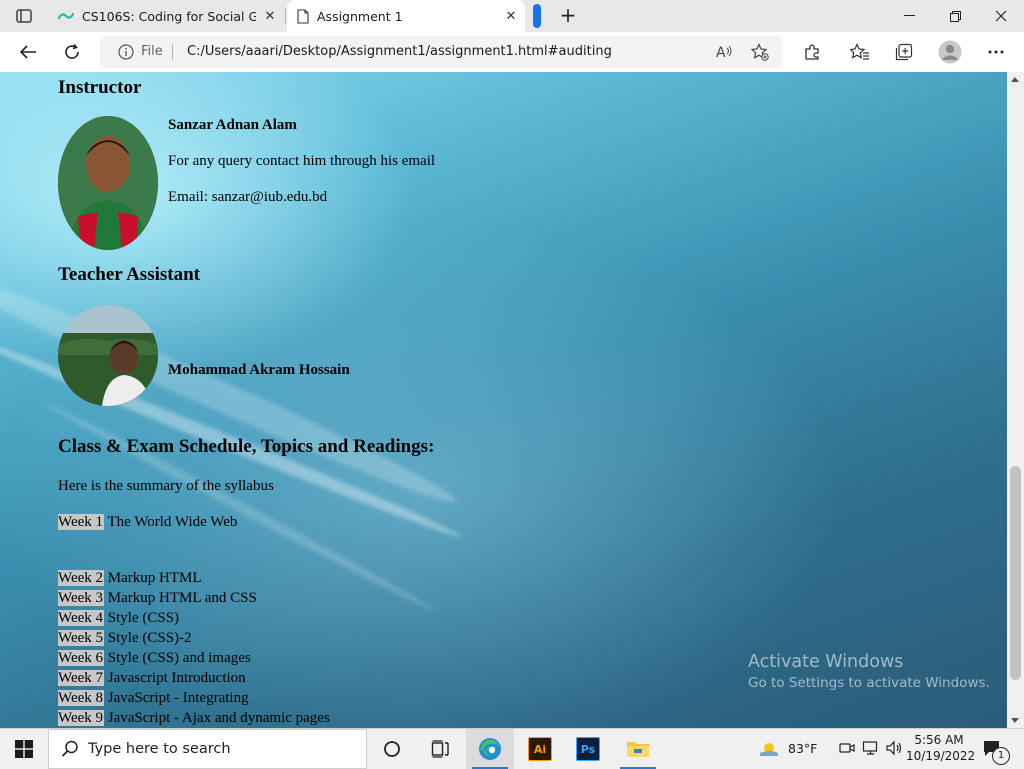 This screenshot has height=769, width=1024. I want to click on system-clock: 5:56 AM 10/19/2022, so click(941, 748).